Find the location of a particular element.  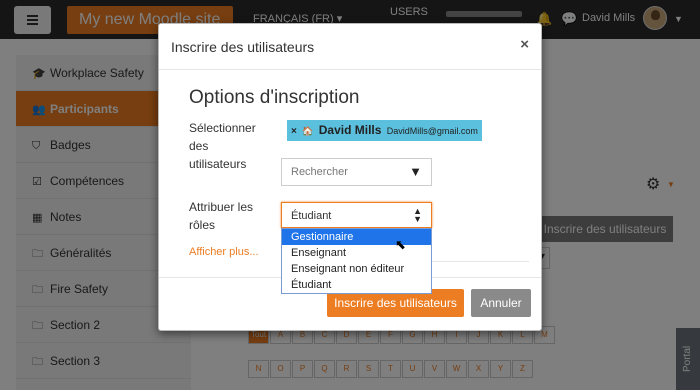

select-users-label: Sélectionner des utilisateurs is located at coordinates (222, 146).